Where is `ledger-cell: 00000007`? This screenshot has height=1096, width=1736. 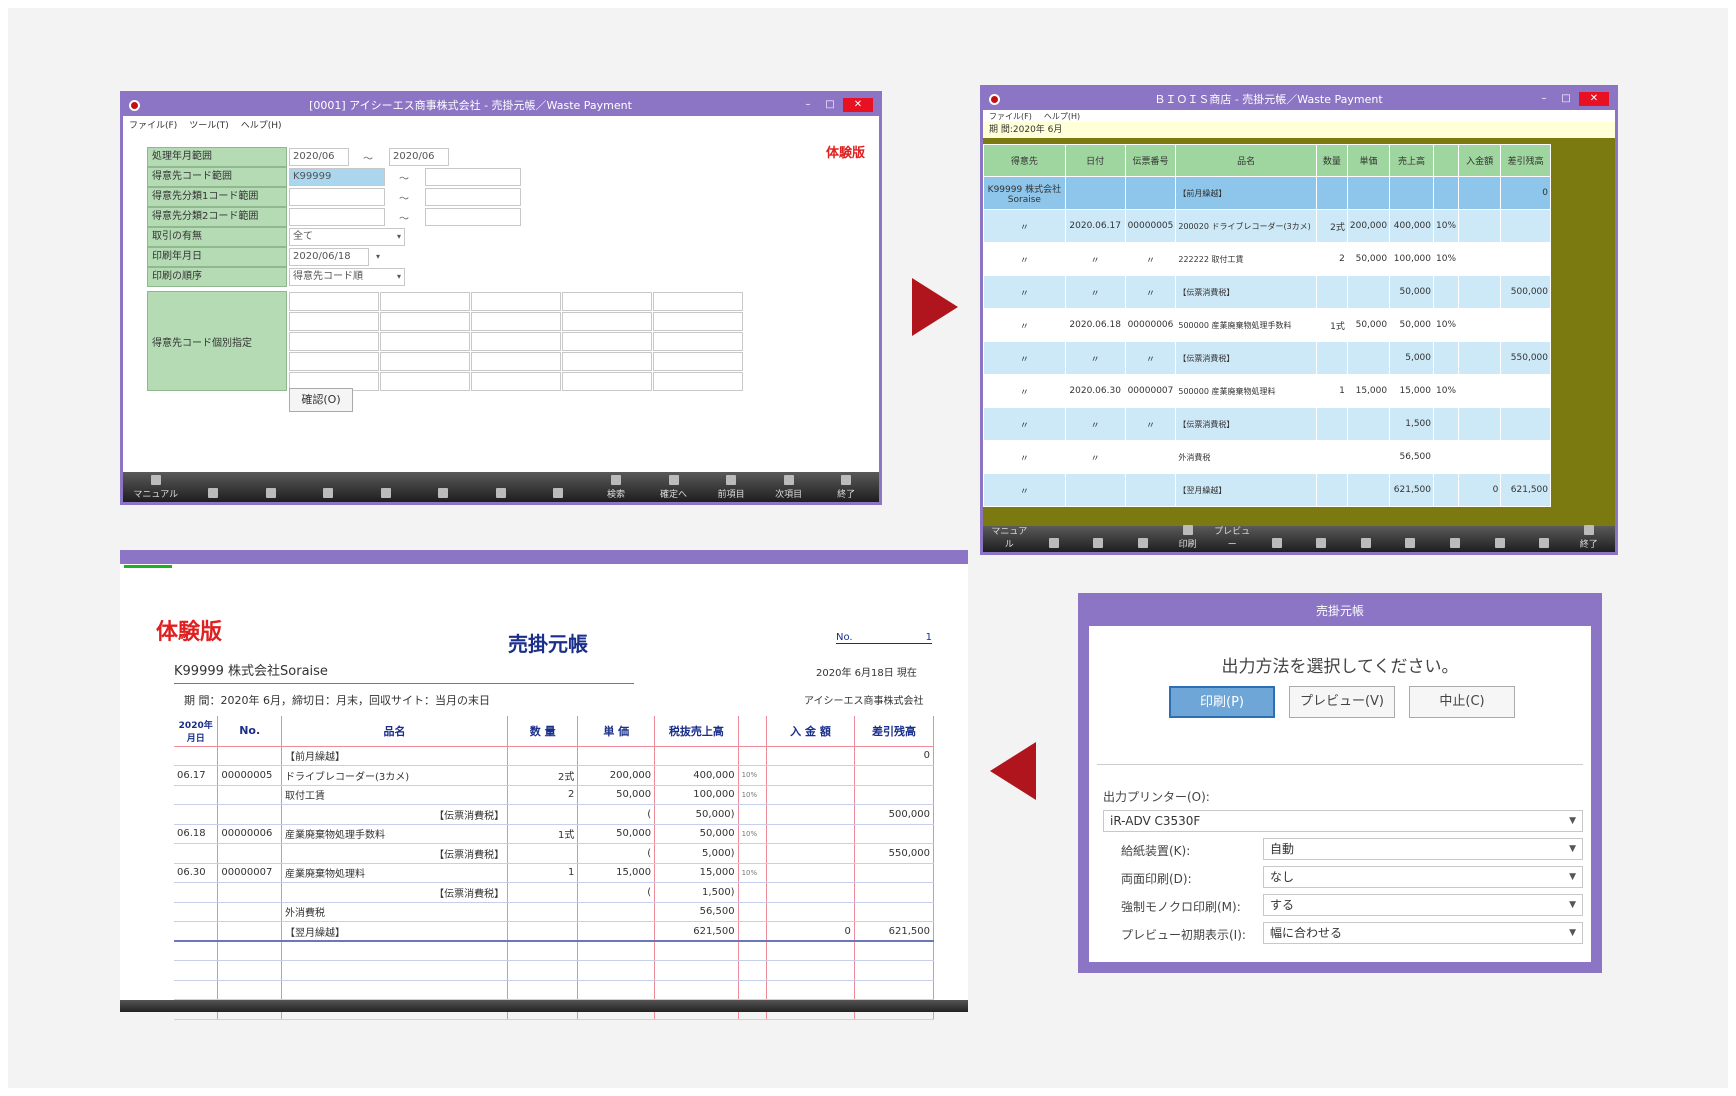
ledger-cell: 00000007 is located at coordinates (1150, 391).